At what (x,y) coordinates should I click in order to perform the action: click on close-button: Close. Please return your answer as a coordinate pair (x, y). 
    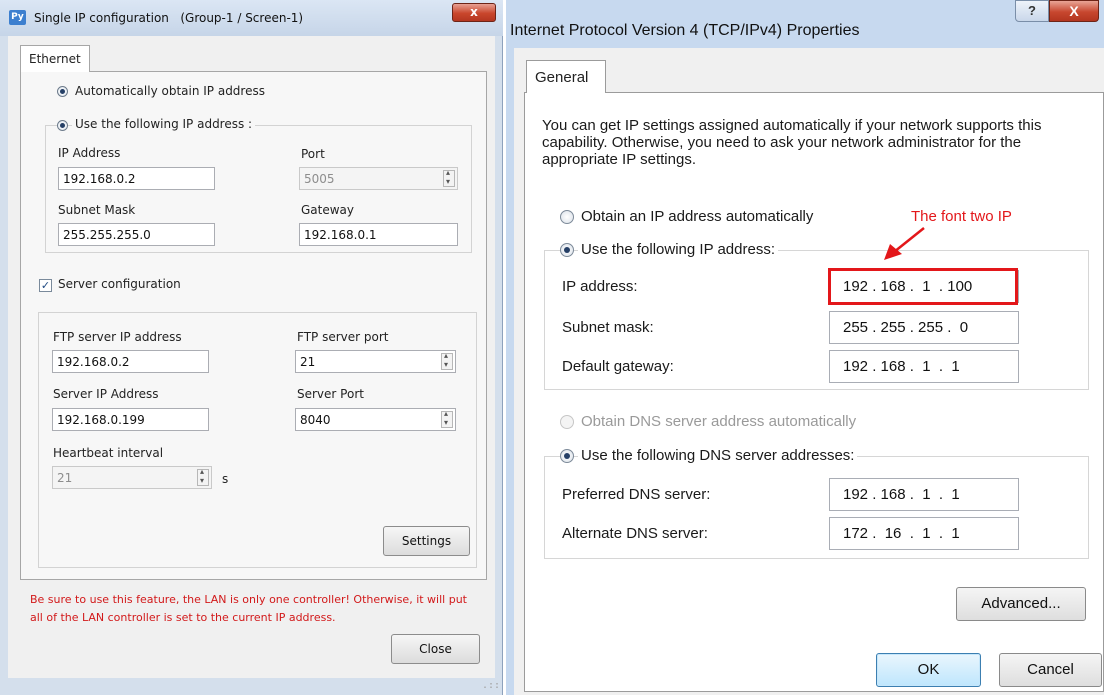
    Looking at the image, I should click on (435, 649).